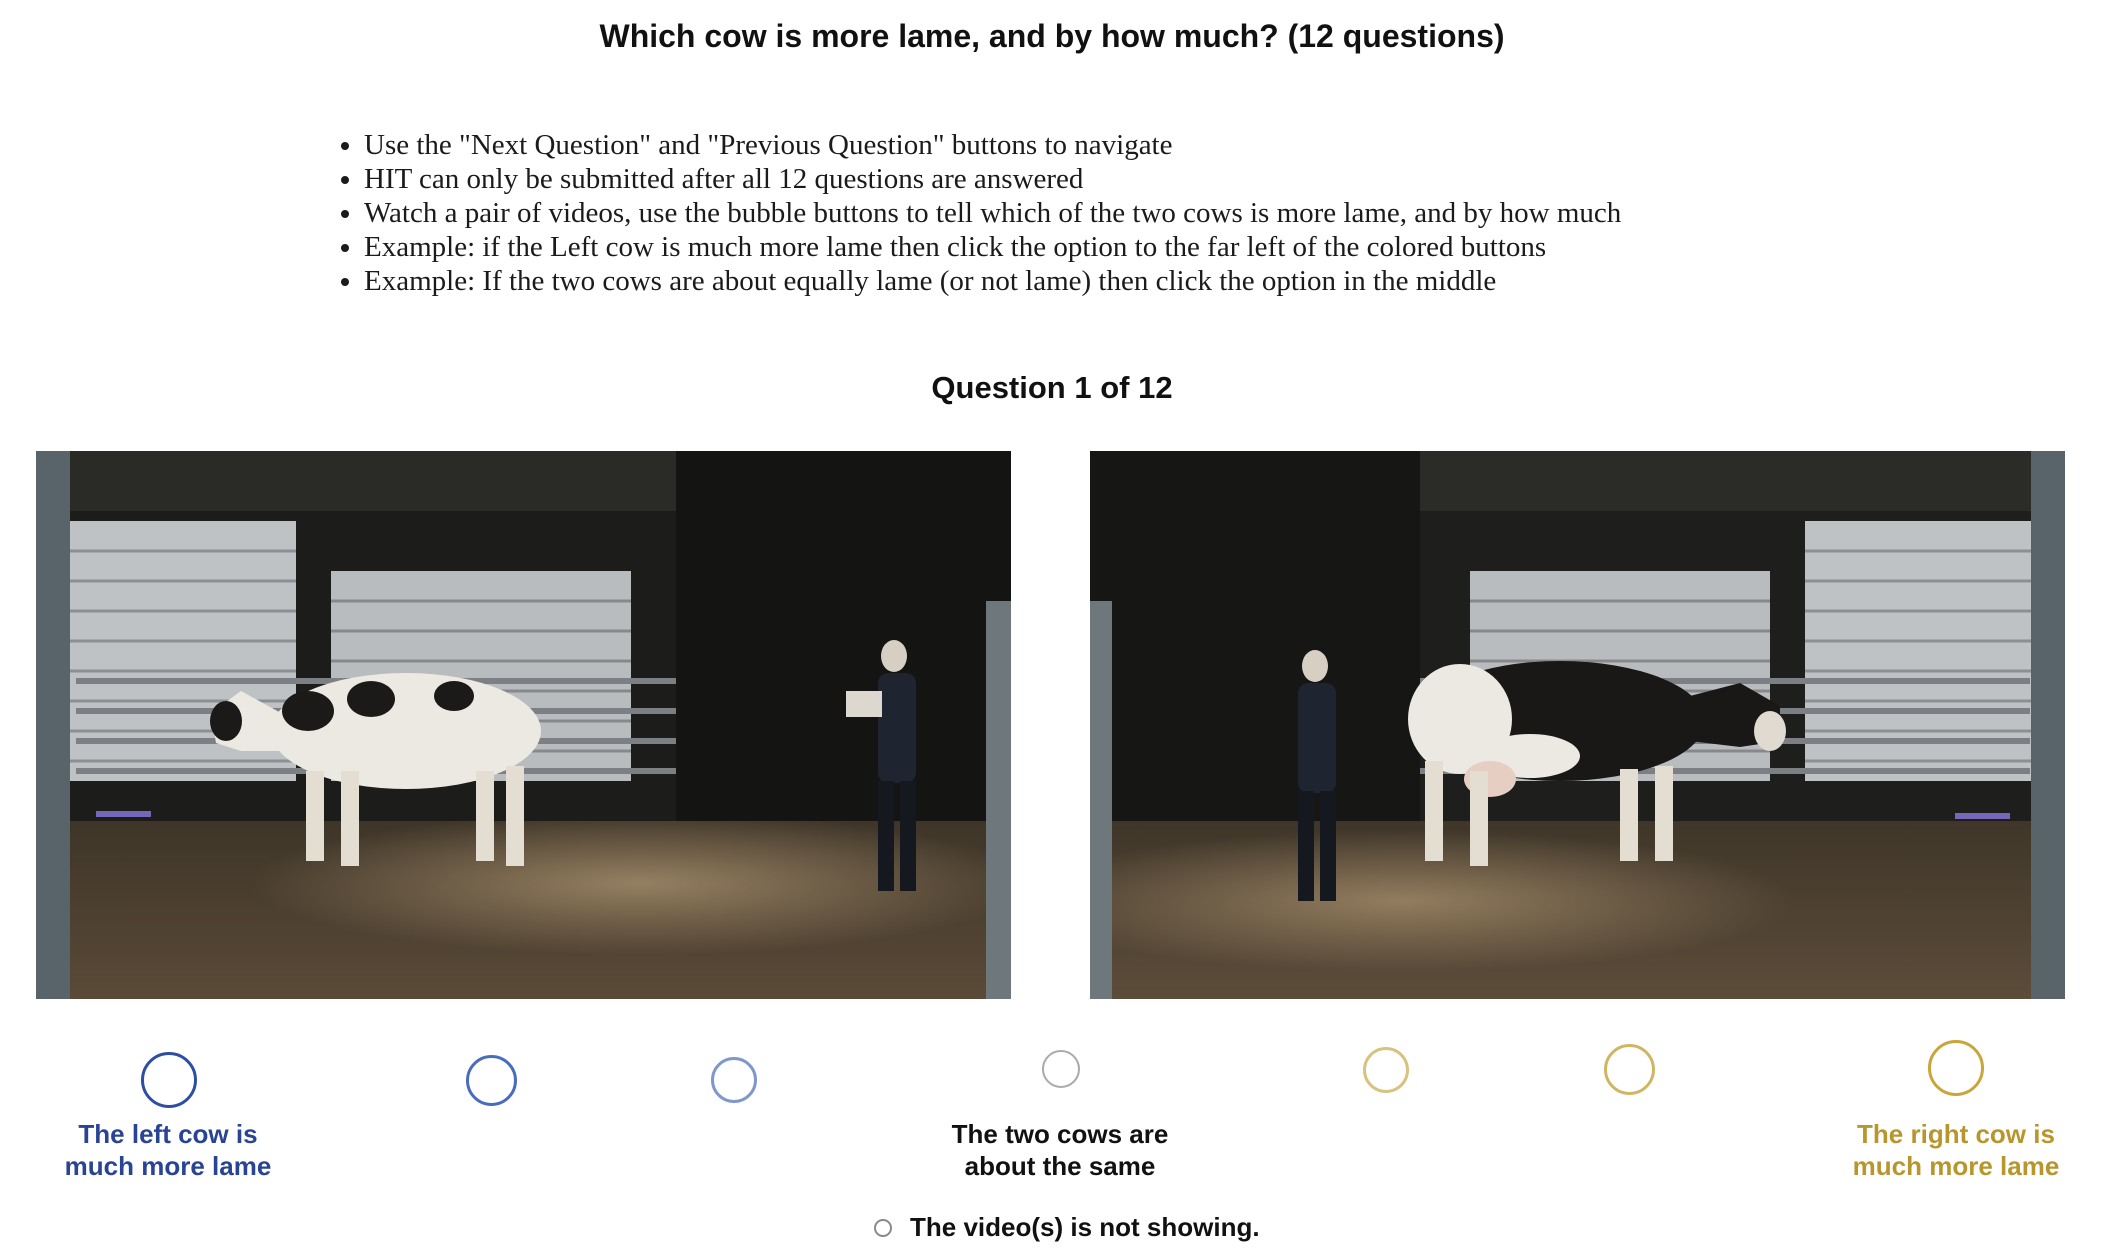  What do you see at coordinates (1386, 1070) in the screenshot?
I see `rating-right-slightly-more-lame` at bounding box center [1386, 1070].